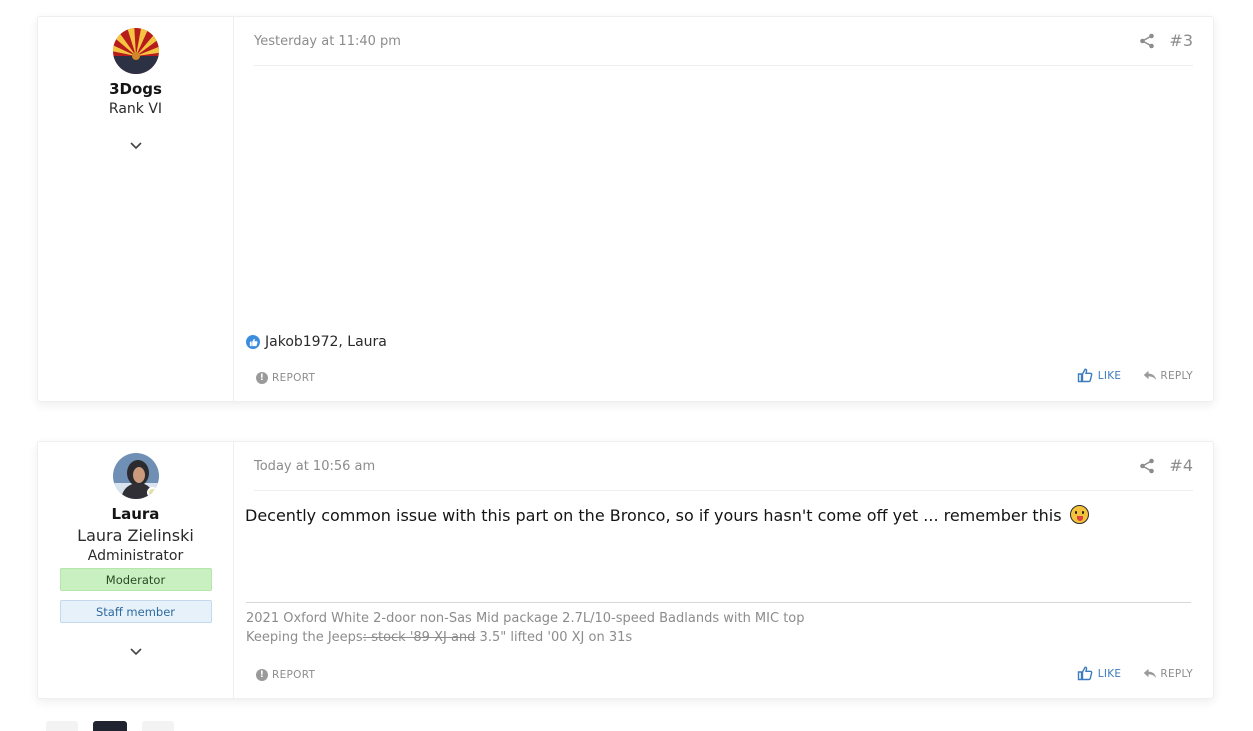  I want to click on reactions-bar: Jakob1972, Laura, so click(316, 342).